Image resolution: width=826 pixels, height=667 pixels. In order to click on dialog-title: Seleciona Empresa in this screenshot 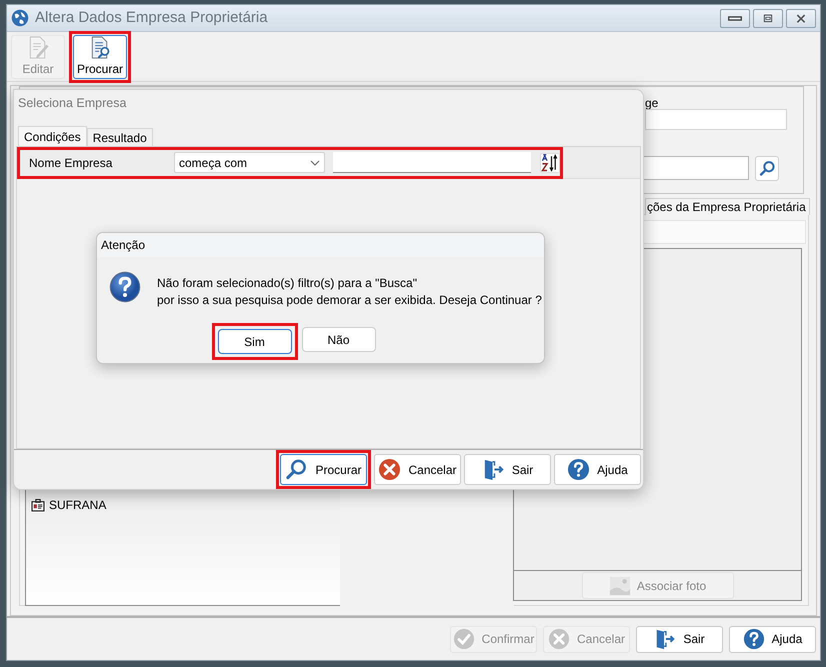, I will do `click(72, 103)`.